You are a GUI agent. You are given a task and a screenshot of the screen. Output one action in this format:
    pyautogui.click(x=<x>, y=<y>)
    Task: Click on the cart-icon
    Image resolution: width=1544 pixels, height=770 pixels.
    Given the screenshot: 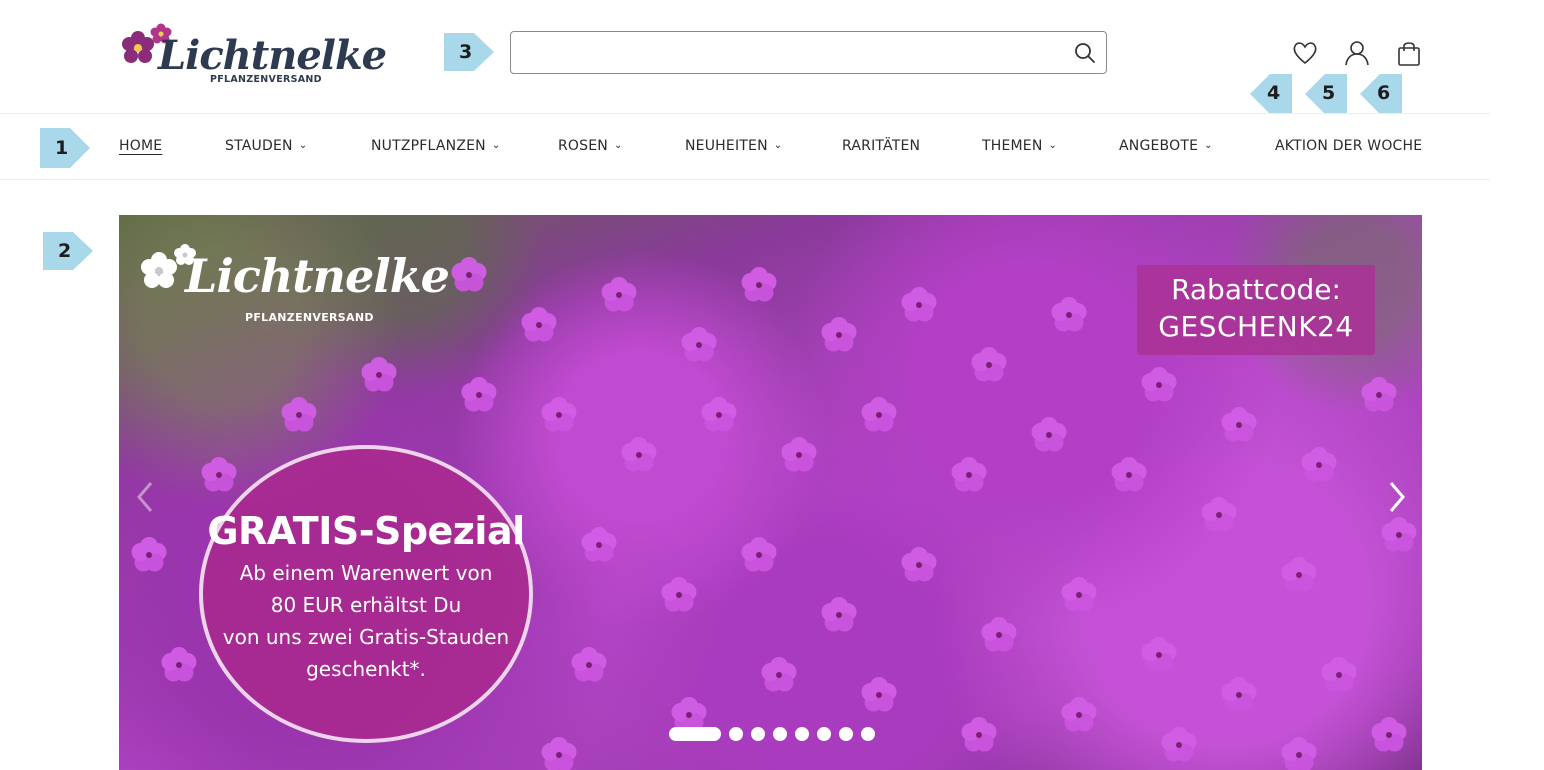 What is the action you would take?
    pyautogui.click(x=1409, y=53)
    